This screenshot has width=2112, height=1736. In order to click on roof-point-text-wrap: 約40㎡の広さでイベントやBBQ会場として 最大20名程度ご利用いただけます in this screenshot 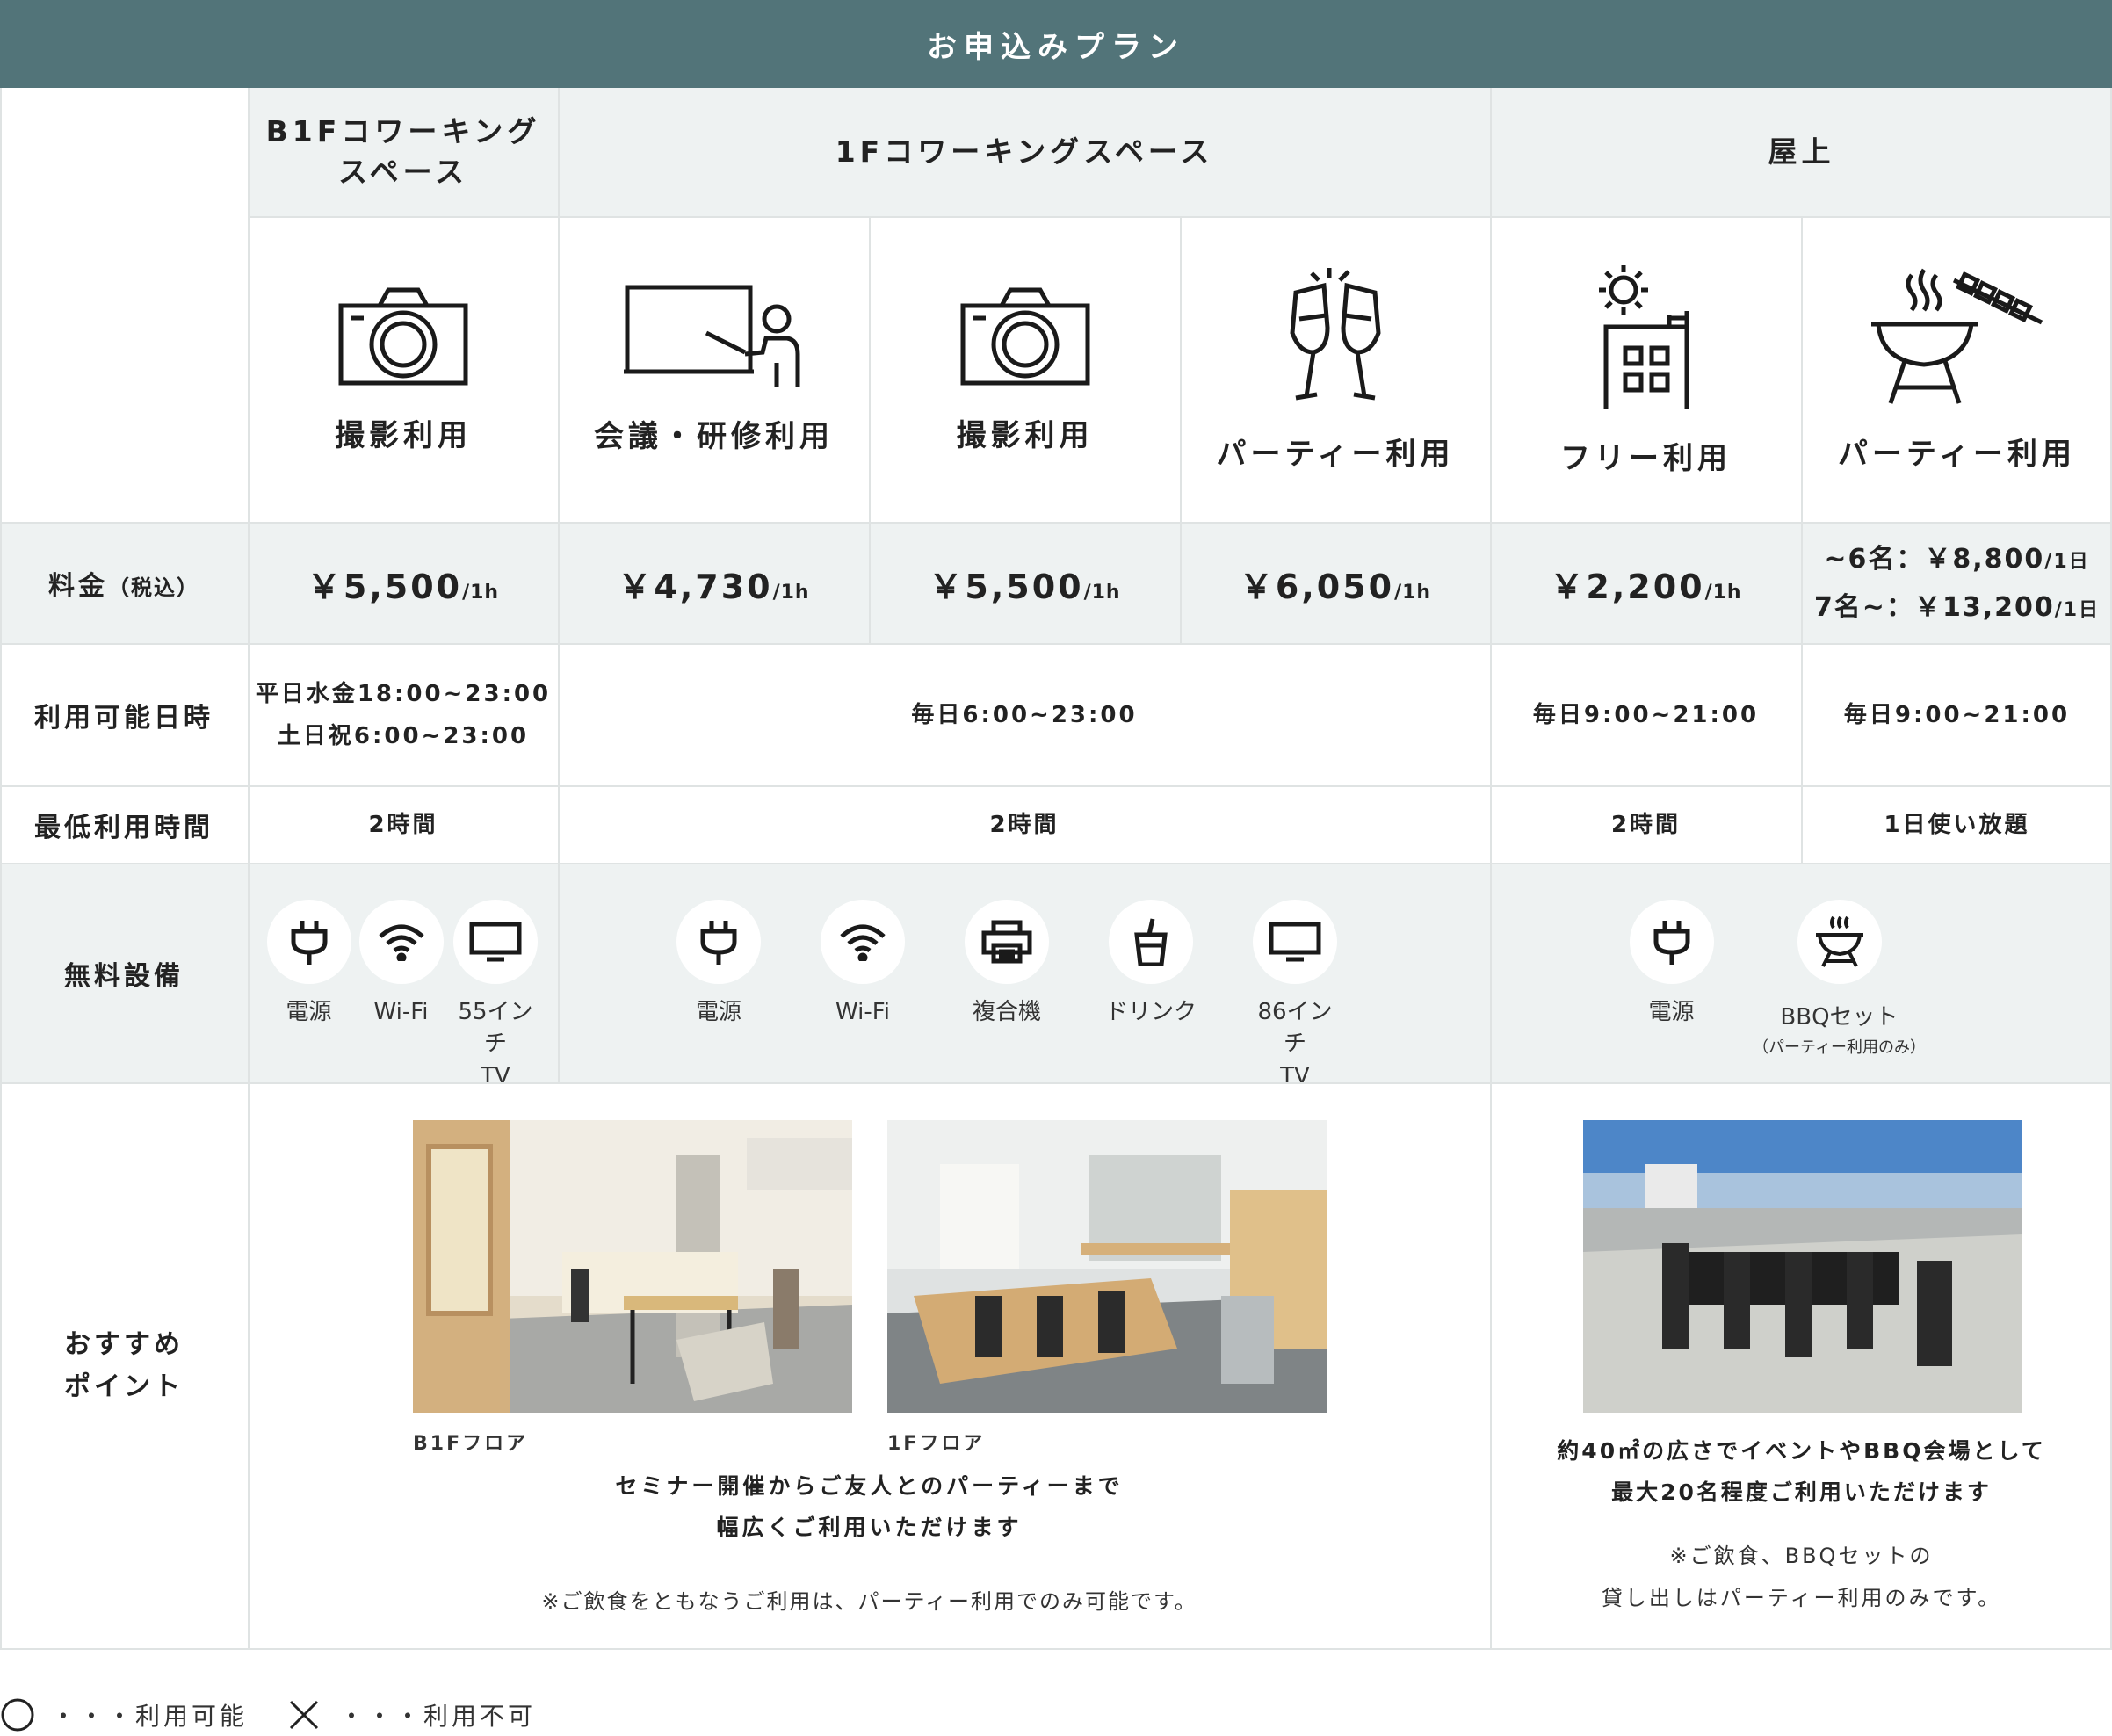, I will do `click(1801, 1472)`.